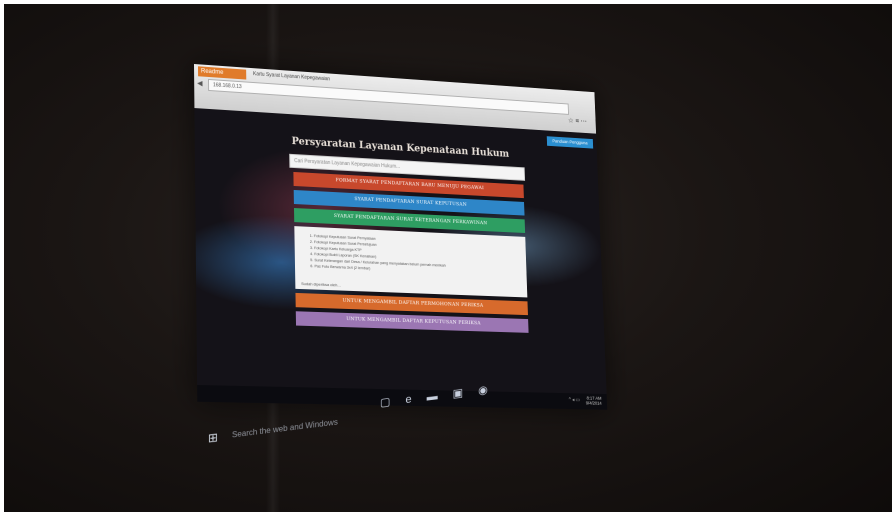  I want to click on tab-title: Kartu Syarat Layanan Kepegawaian, so click(291, 76).